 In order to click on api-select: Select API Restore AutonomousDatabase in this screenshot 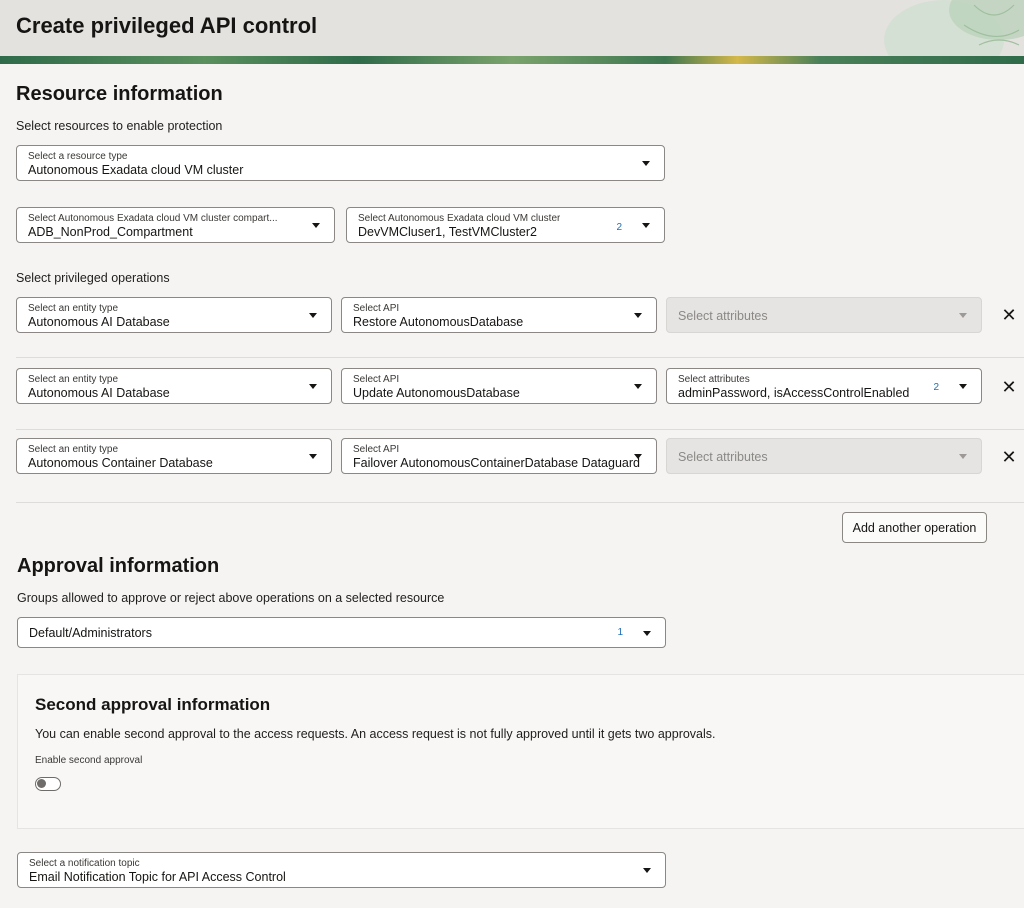, I will do `click(499, 315)`.